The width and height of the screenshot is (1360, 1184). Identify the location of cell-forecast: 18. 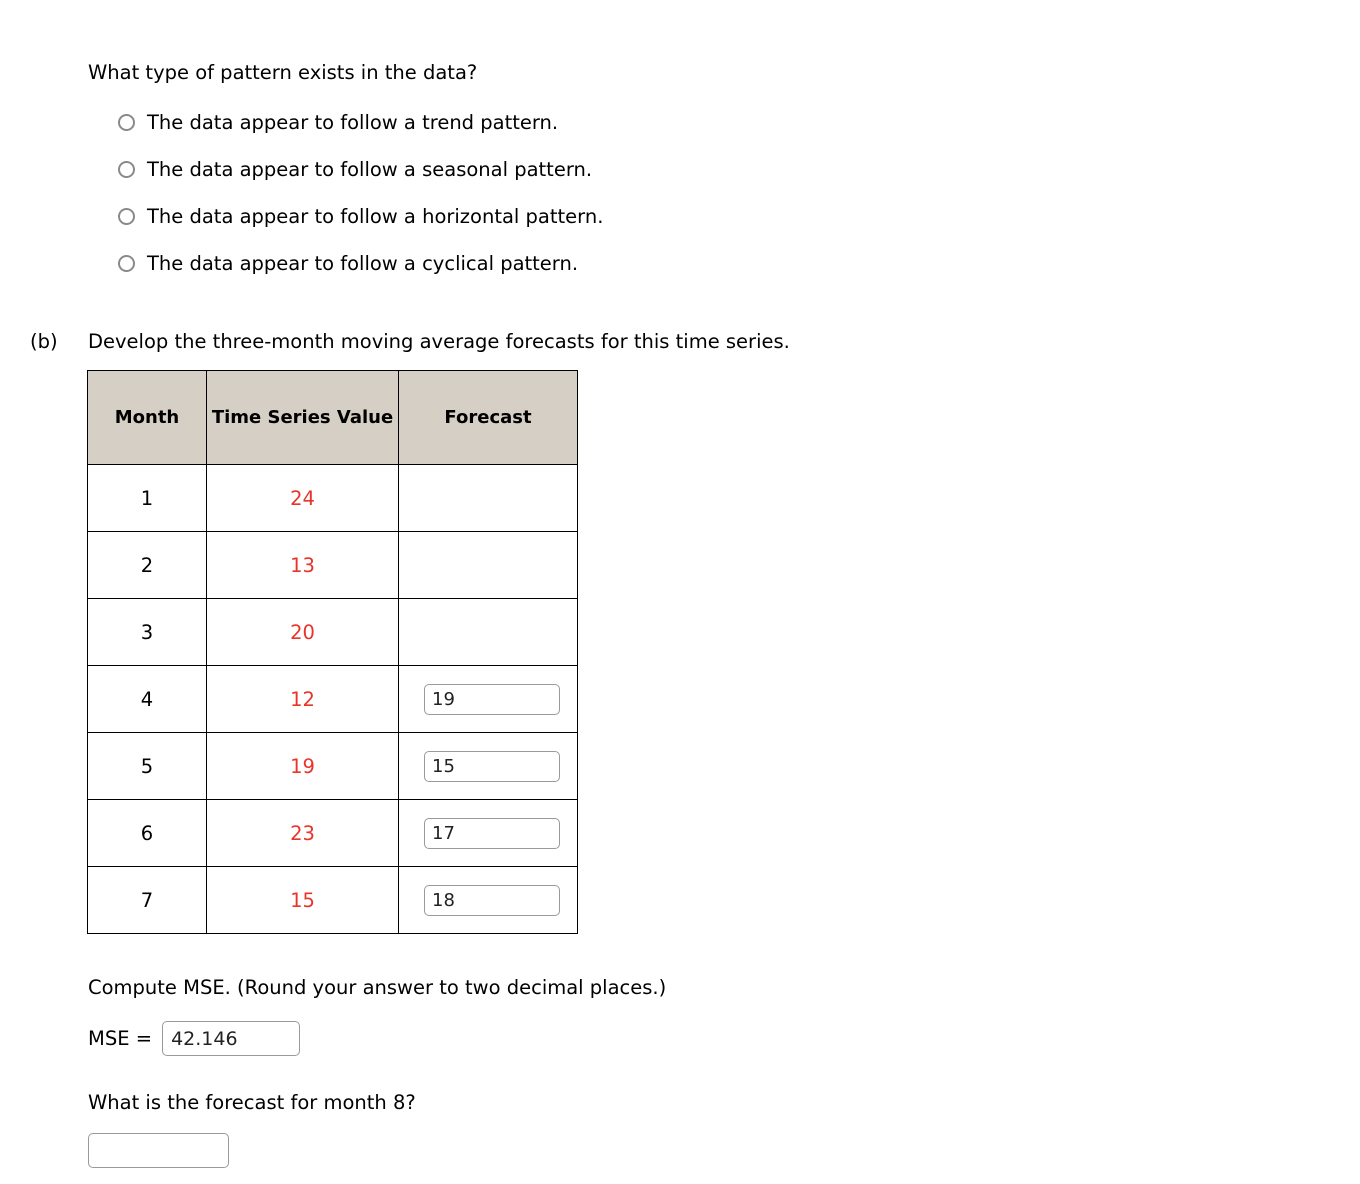
(488, 900).